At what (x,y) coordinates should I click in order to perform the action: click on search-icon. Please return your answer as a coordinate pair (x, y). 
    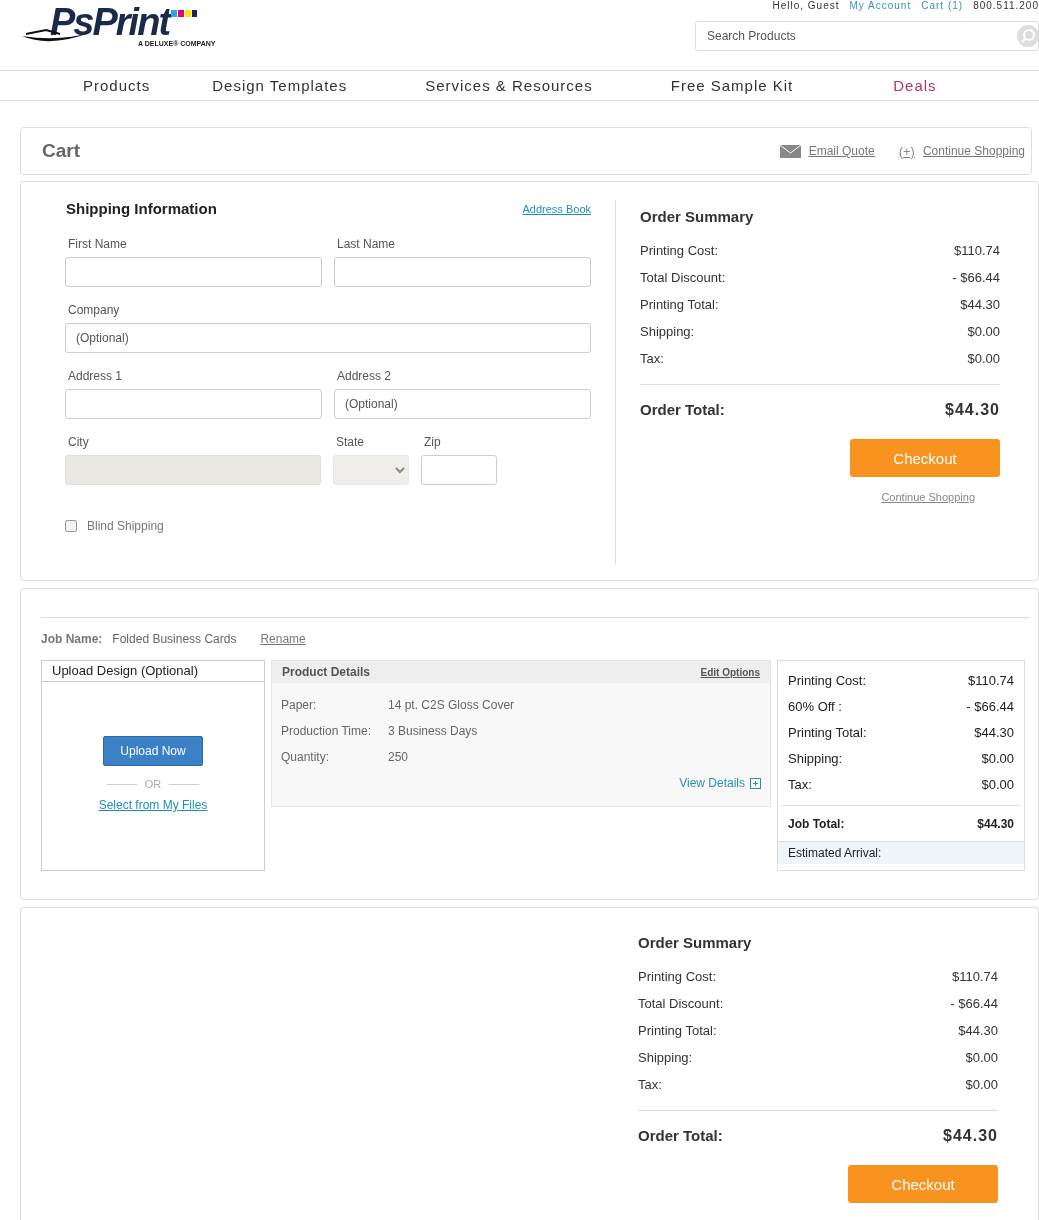
    Looking at the image, I should click on (1028, 36).